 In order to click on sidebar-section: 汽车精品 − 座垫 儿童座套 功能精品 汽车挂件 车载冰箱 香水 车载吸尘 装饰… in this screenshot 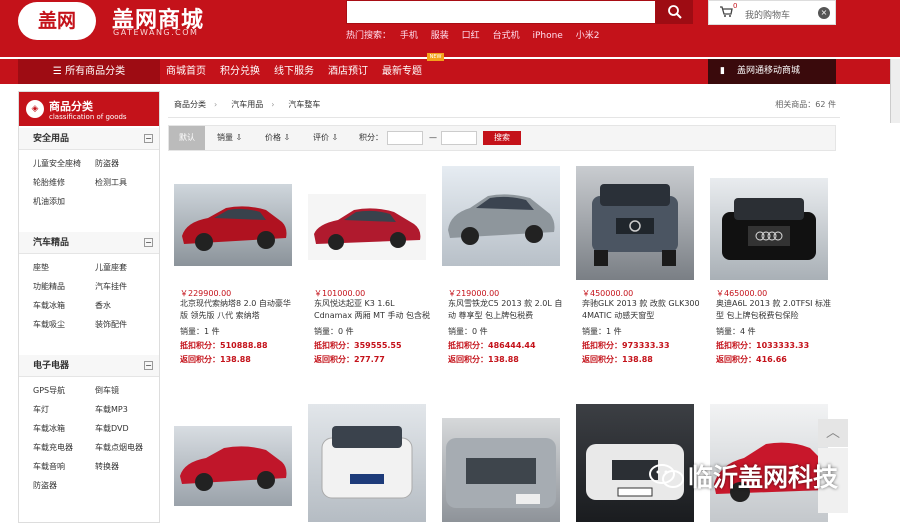, I will do `click(89, 283)`.